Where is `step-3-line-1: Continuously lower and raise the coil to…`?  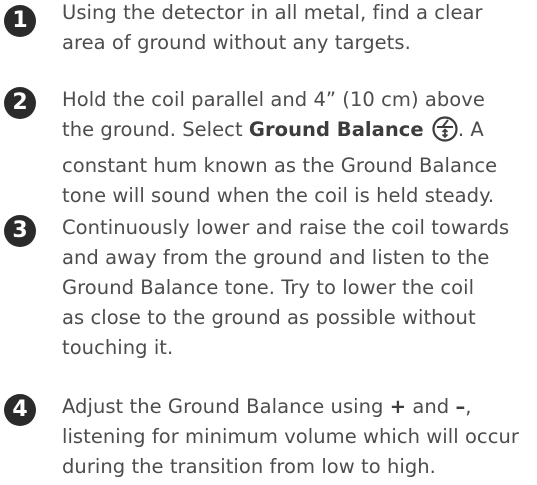
step-3-line-1: Continuously lower and raise the coil to… is located at coordinates (286, 227).